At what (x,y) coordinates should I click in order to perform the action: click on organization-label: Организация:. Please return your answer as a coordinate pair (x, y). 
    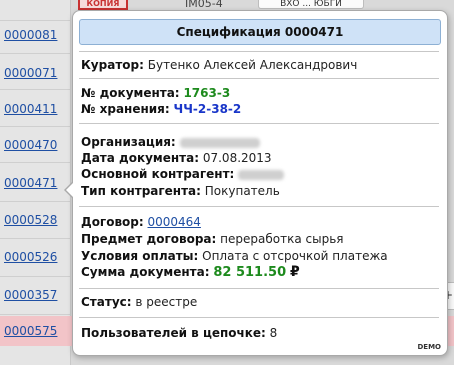
    Looking at the image, I should click on (128, 142).